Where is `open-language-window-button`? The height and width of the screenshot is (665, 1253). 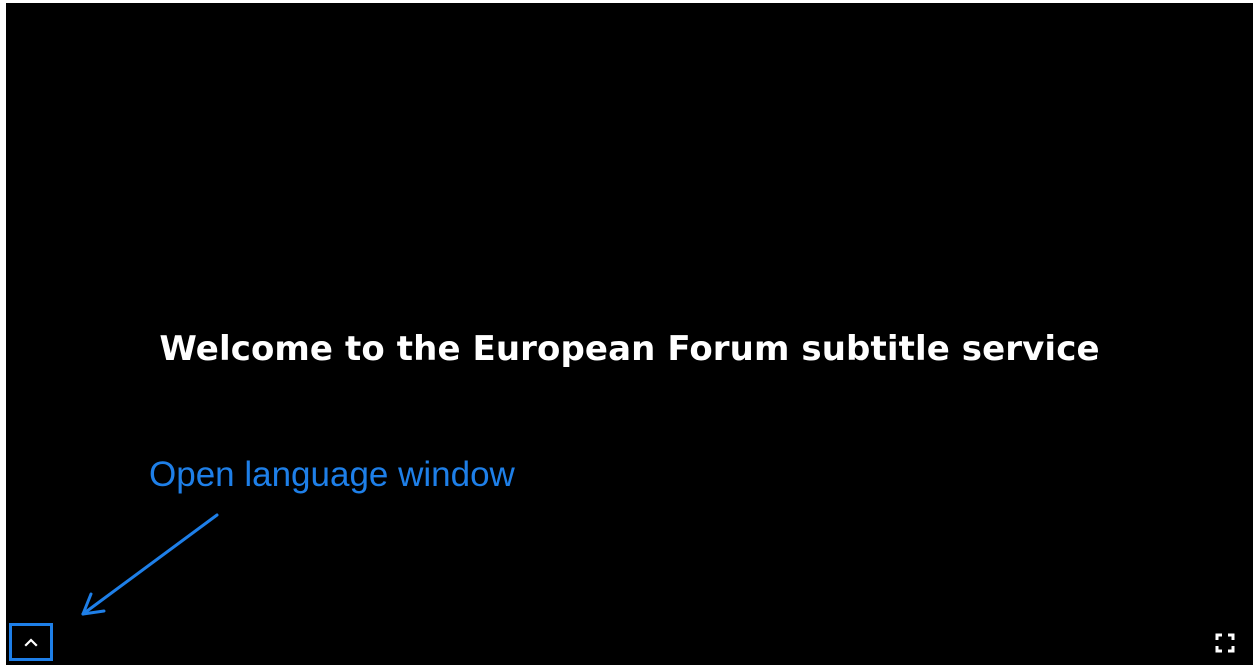 open-language-window-button is located at coordinates (31, 642).